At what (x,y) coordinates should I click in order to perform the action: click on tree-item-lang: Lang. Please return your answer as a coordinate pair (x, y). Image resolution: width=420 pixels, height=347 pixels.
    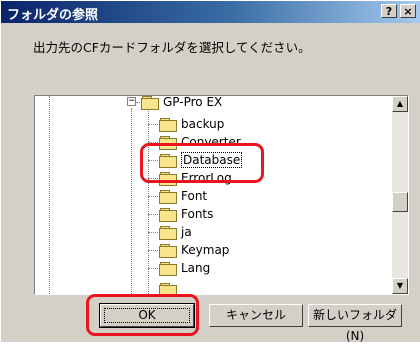
    Looking at the image, I should click on (184, 268).